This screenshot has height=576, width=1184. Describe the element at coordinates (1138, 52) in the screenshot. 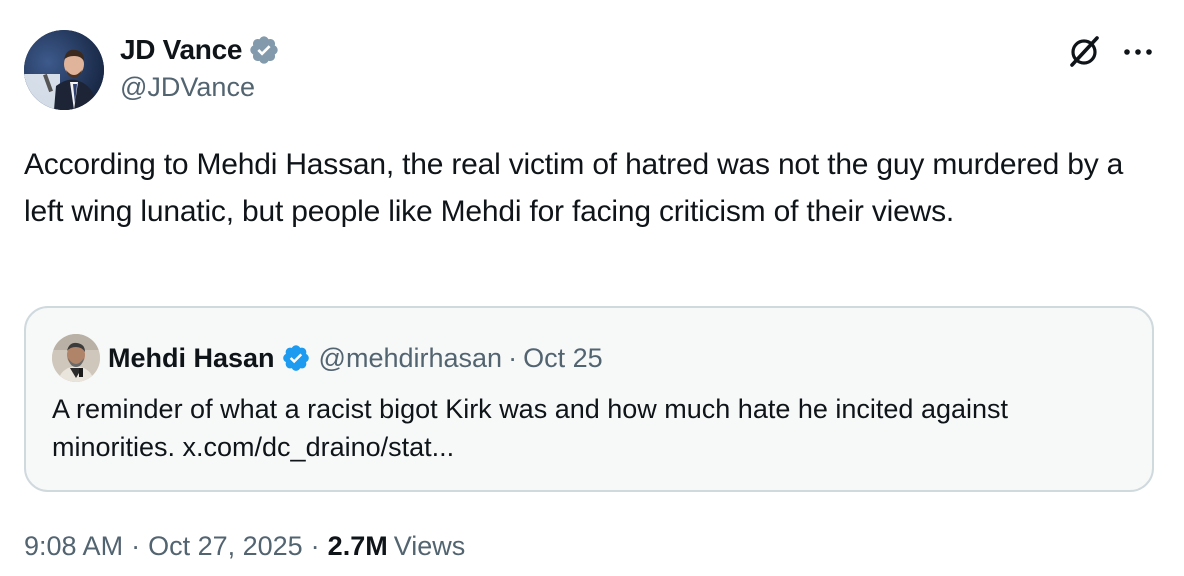

I see `more-icon` at that location.